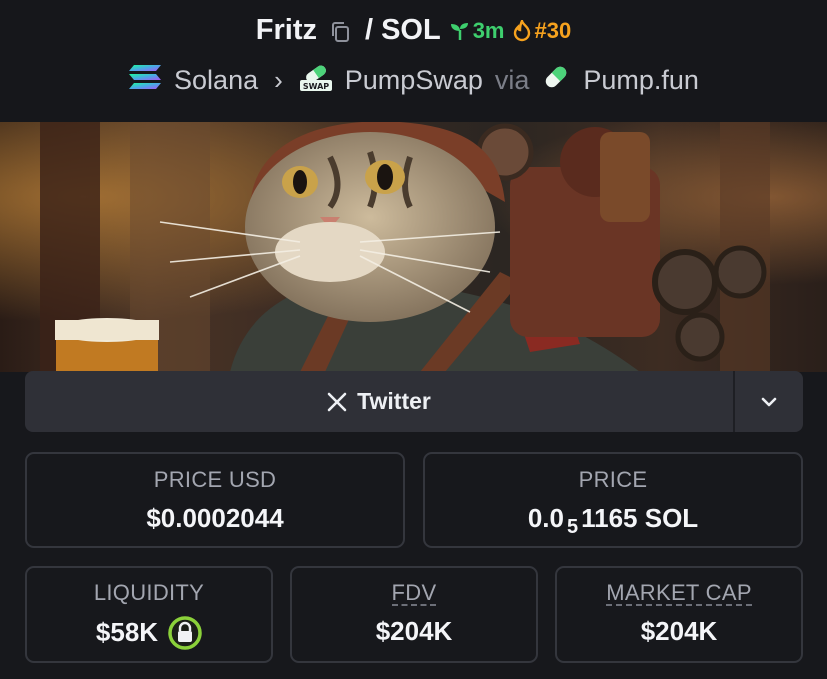  Describe the element at coordinates (459, 31) in the screenshot. I see `sprout-icon` at that location.